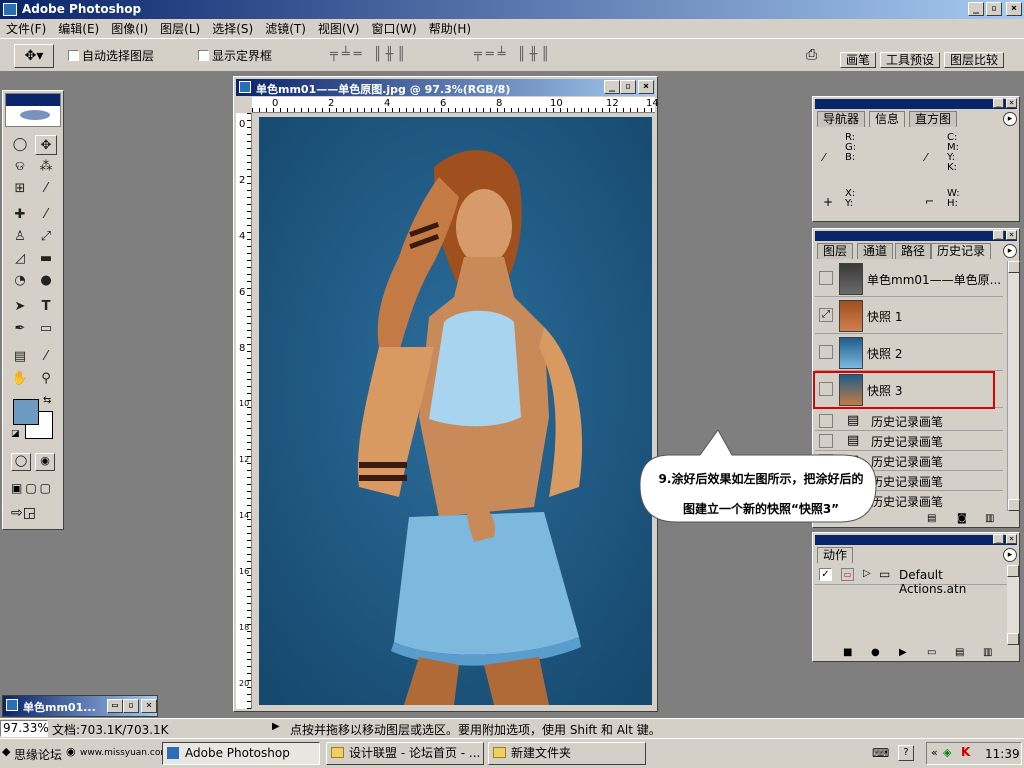 Image resolution: width=1024 pixels, height=768 pixels. I want to click on history-scrollbar, so click(1013, 386).